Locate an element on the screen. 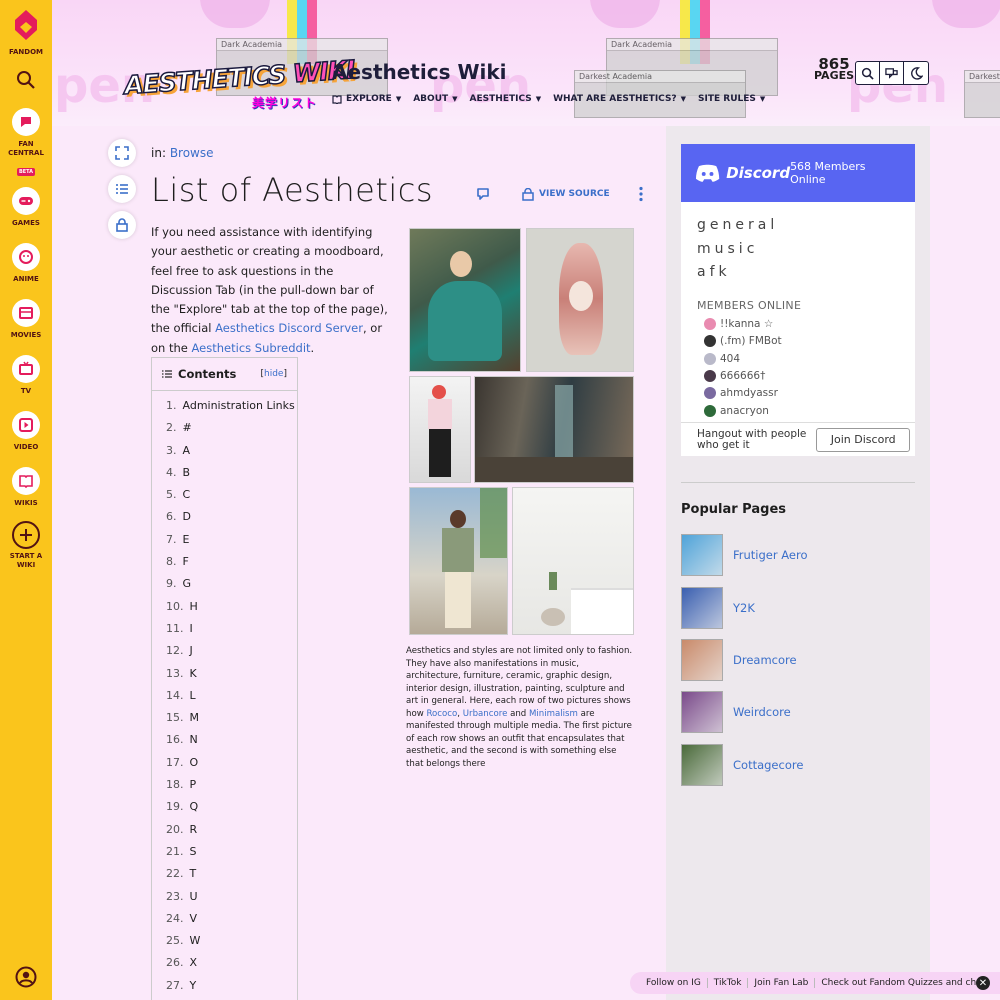  toc-item: 12. J is located at coordinates (231, 655).